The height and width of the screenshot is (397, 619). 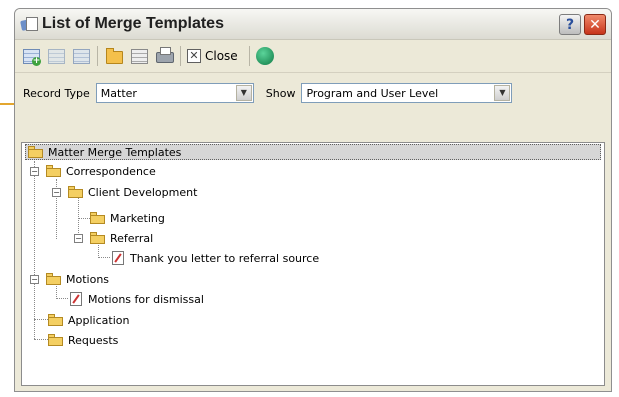 I want to click on tree-item-correspondence: Correspondence, so click(x=101, y=171).